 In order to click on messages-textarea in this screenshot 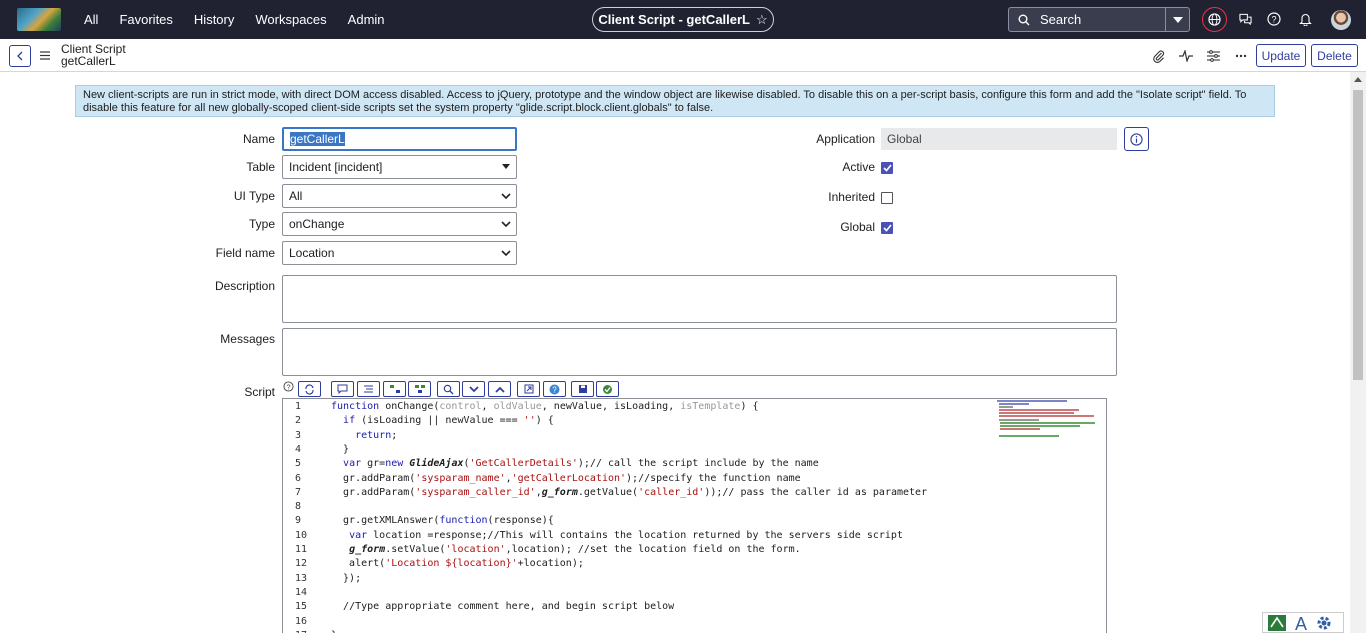, I will do `click(699, 352)`.